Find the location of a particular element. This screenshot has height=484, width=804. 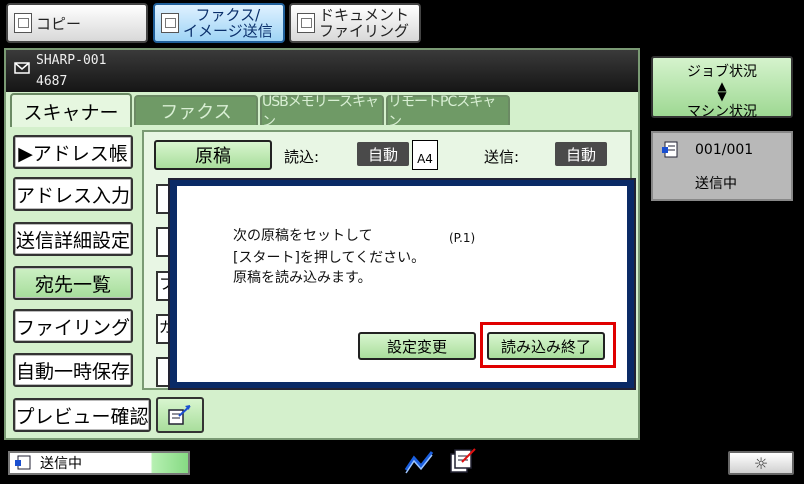

tab-remote-pc-scan: リモートPCスキャン is located at coordinates (448, 112).